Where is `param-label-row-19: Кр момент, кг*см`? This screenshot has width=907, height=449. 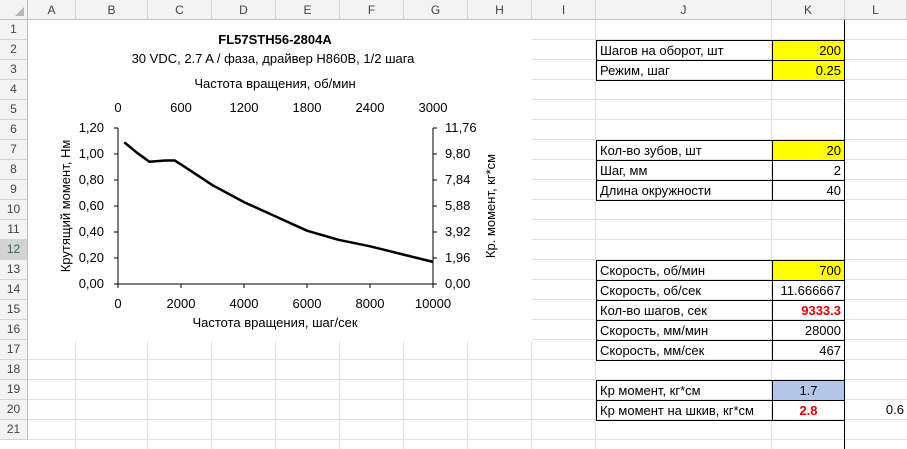
param-label-row-19: Кр момент, кг*см is located at coordinates (684, 390).